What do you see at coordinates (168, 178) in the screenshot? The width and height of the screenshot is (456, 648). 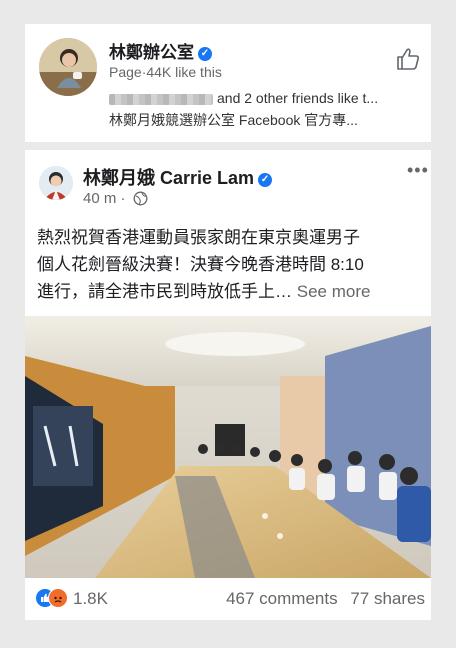 I see `author-name: 林鄭月娥 Carrie Lam` at bounding box center [168, 178].